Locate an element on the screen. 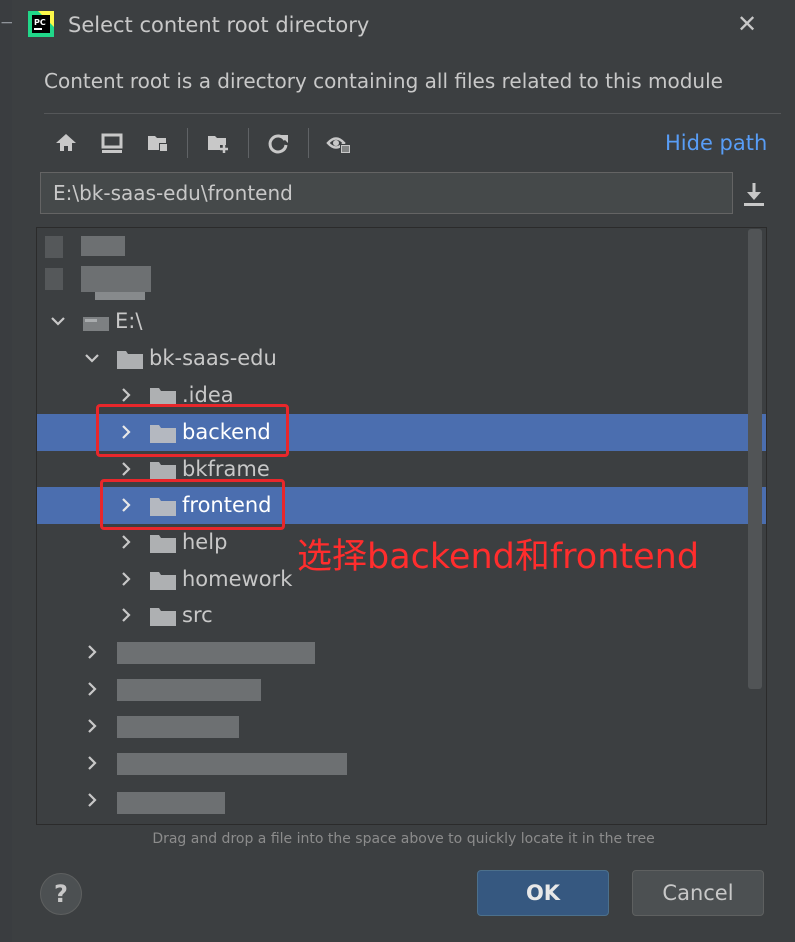  dialog-title: Select content root directory is located at coordinates (219, 25).